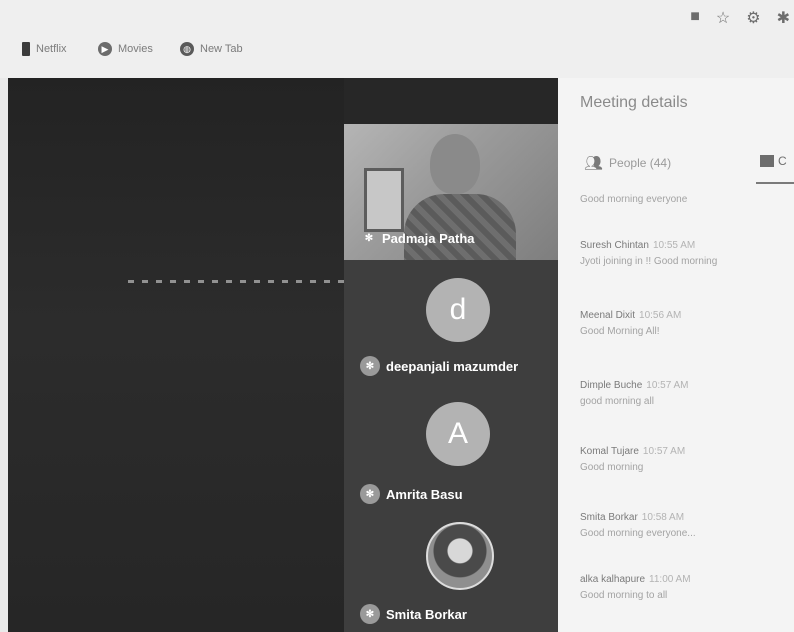 Image resolution: width=794 pixels, height=632 pixels. What do you see at coordinates (238, 281) in the screenshot?
I see `video-artifact` at bounding box center [238, 281].